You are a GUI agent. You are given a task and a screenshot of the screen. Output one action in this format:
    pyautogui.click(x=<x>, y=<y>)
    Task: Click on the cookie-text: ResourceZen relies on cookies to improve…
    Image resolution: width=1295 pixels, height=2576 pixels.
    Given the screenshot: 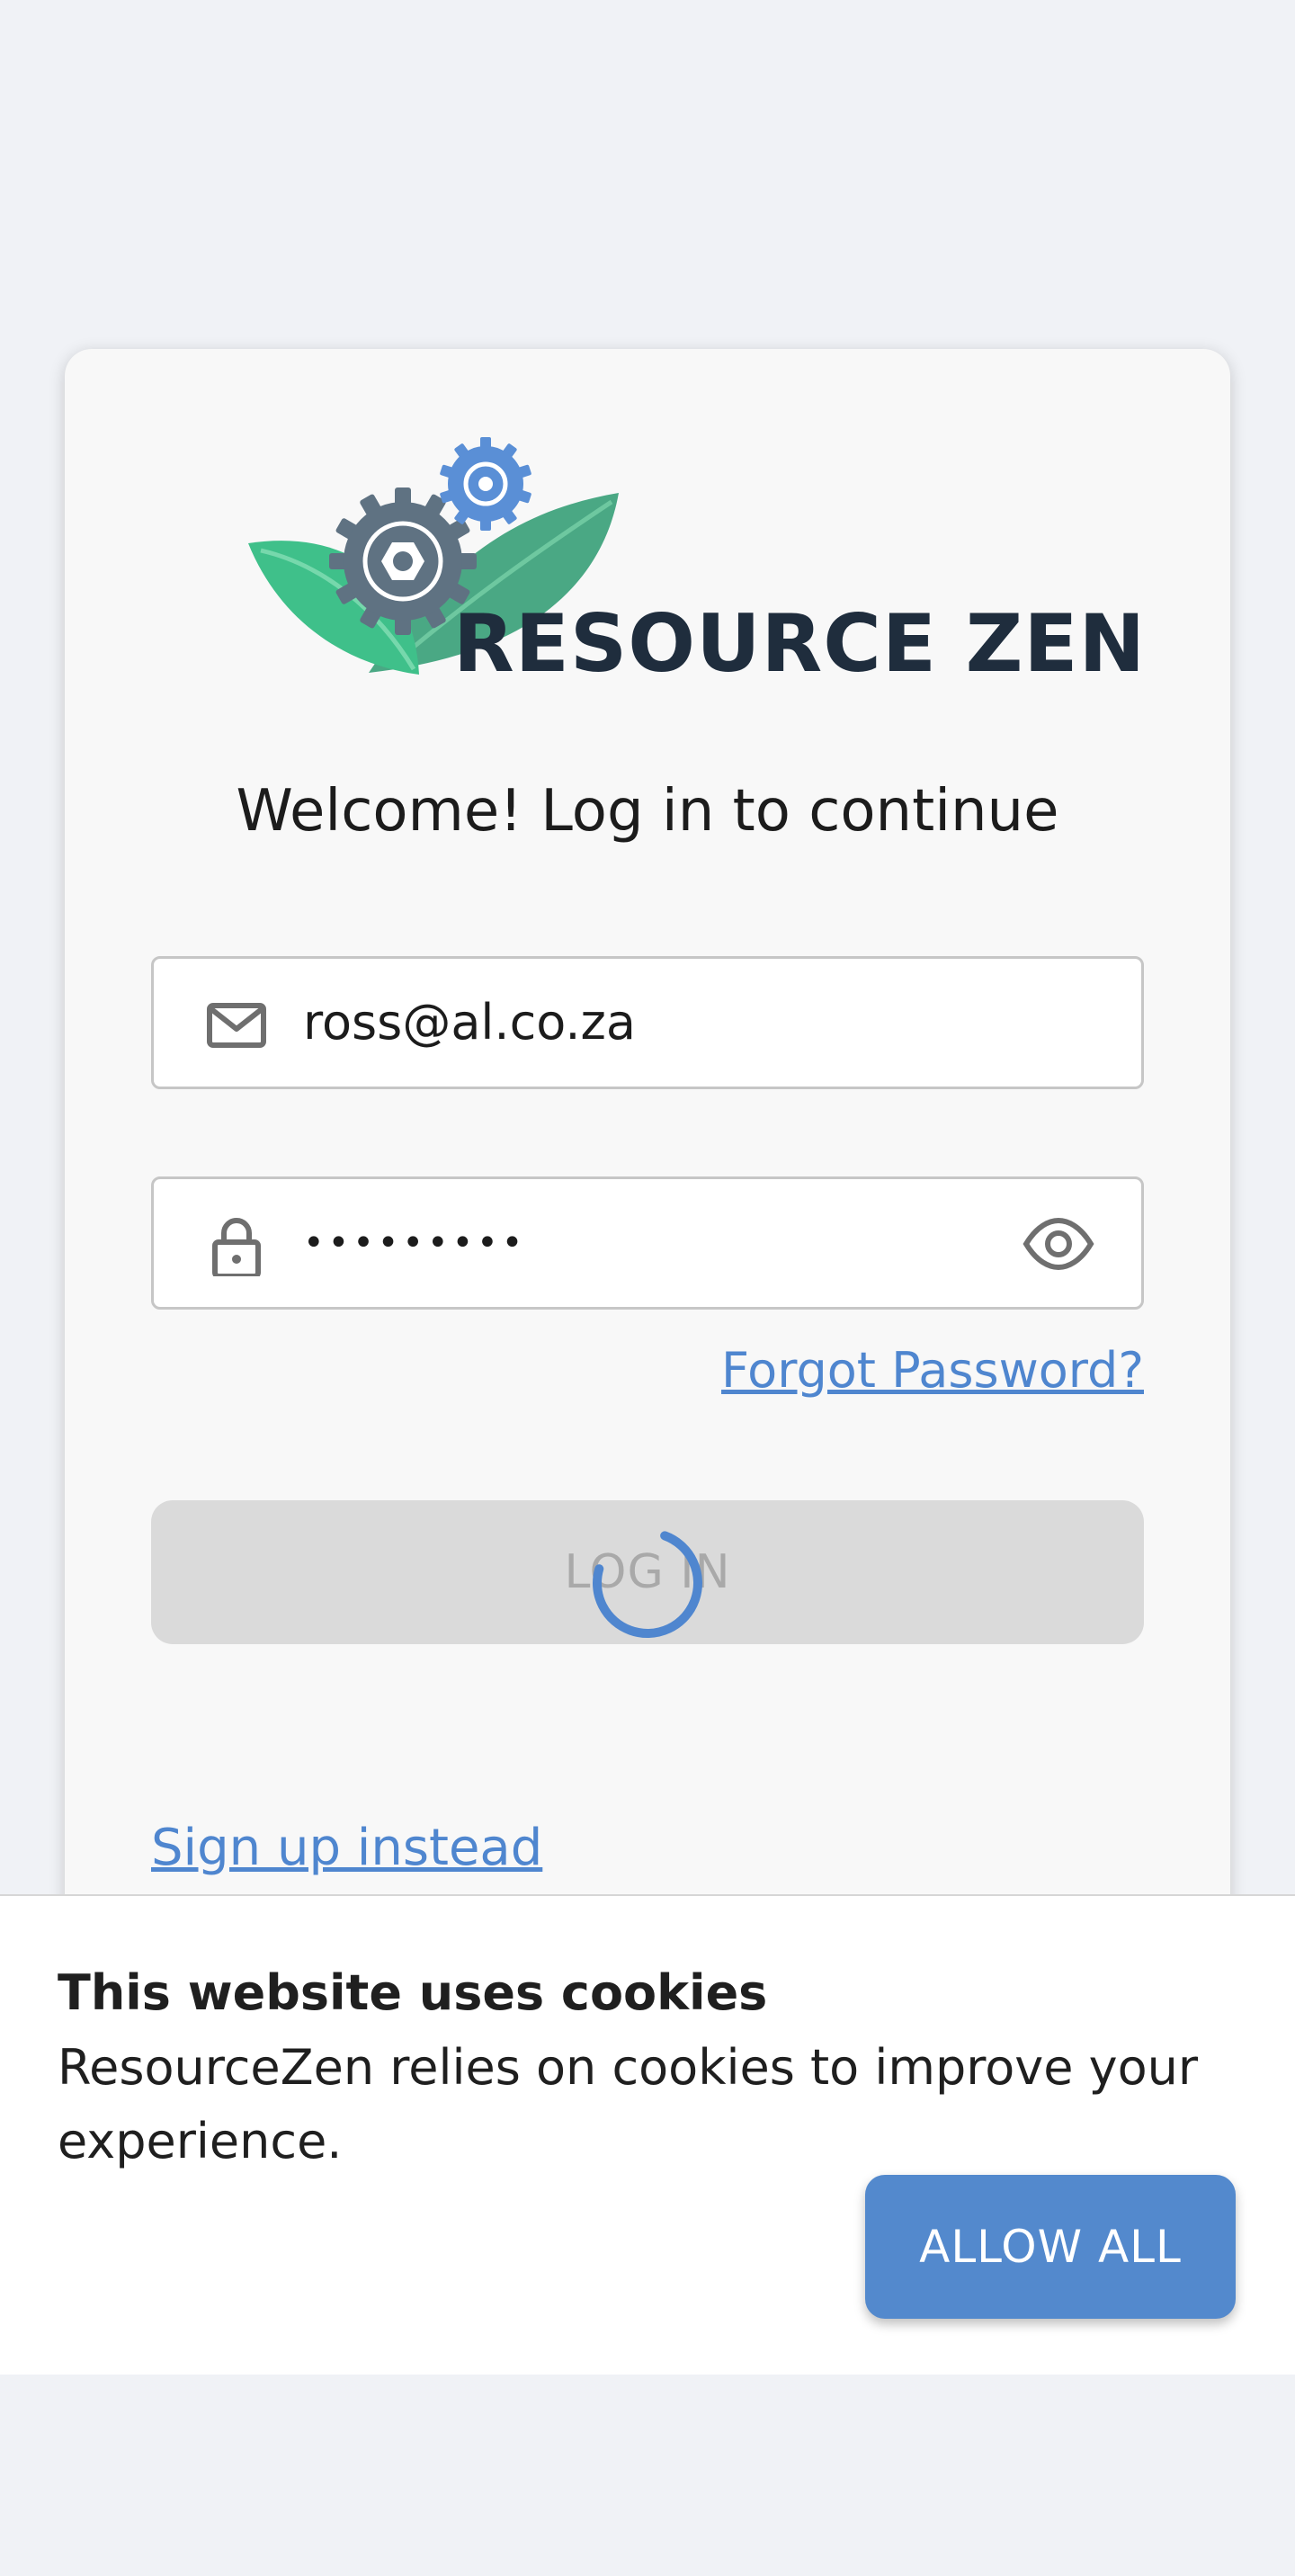 What is the action you would take?
    pyautogui.click(x=628, y=2104)
    